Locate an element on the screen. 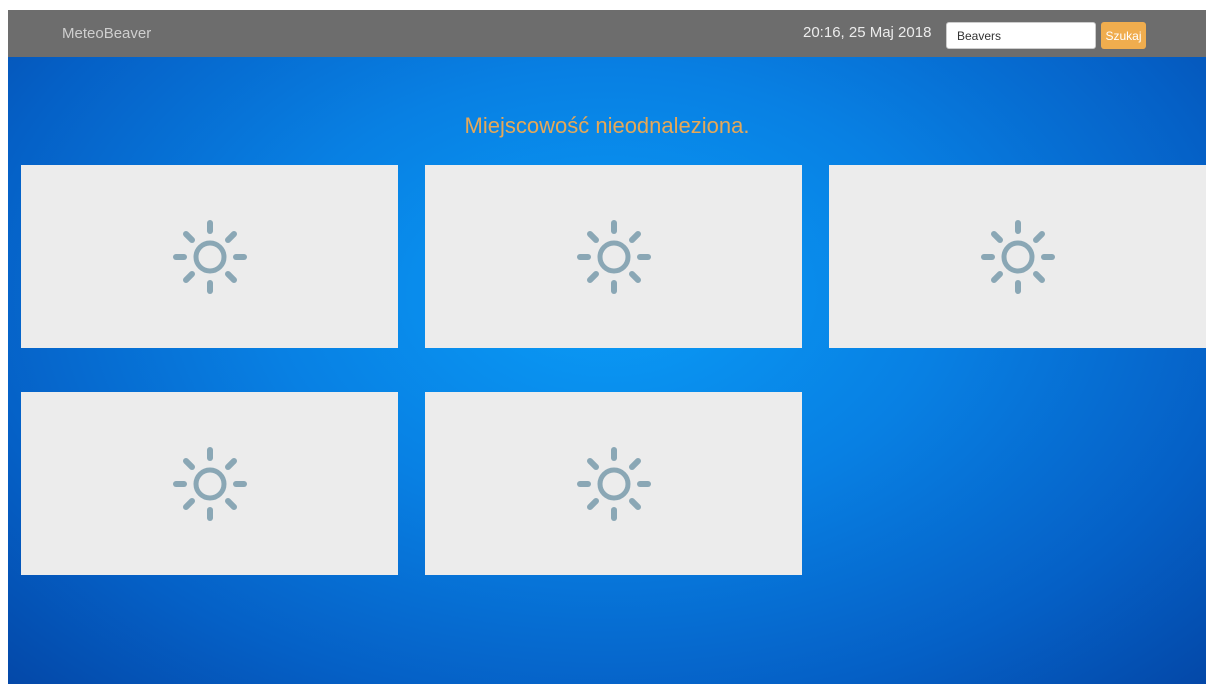 The image size is (1206, 684). not-found-message: Miejscowość nieodnaleziona. is located at coordinates (607, 125).